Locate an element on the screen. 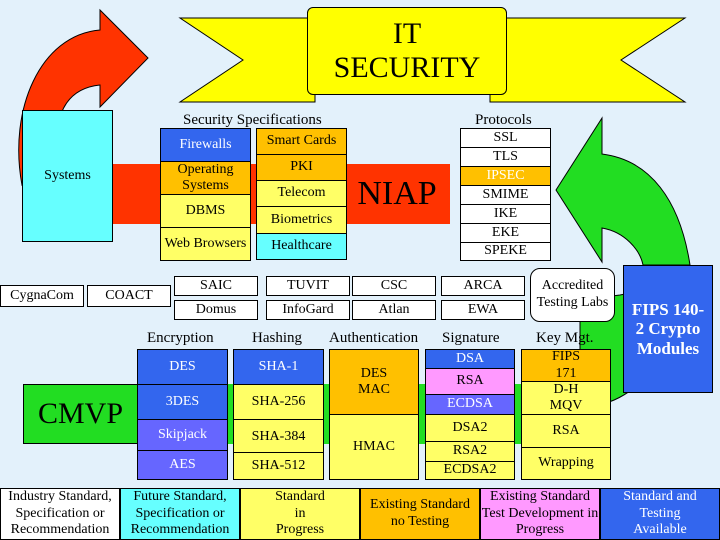 This screenshot has height=540, width=720. niap-label: NIAP is located at coordinates (397, 194).